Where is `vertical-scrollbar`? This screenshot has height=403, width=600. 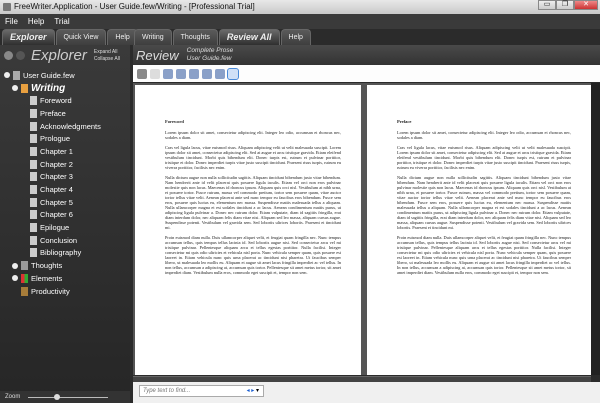 vertical-scrollbar is located at coordinates (595, 229).